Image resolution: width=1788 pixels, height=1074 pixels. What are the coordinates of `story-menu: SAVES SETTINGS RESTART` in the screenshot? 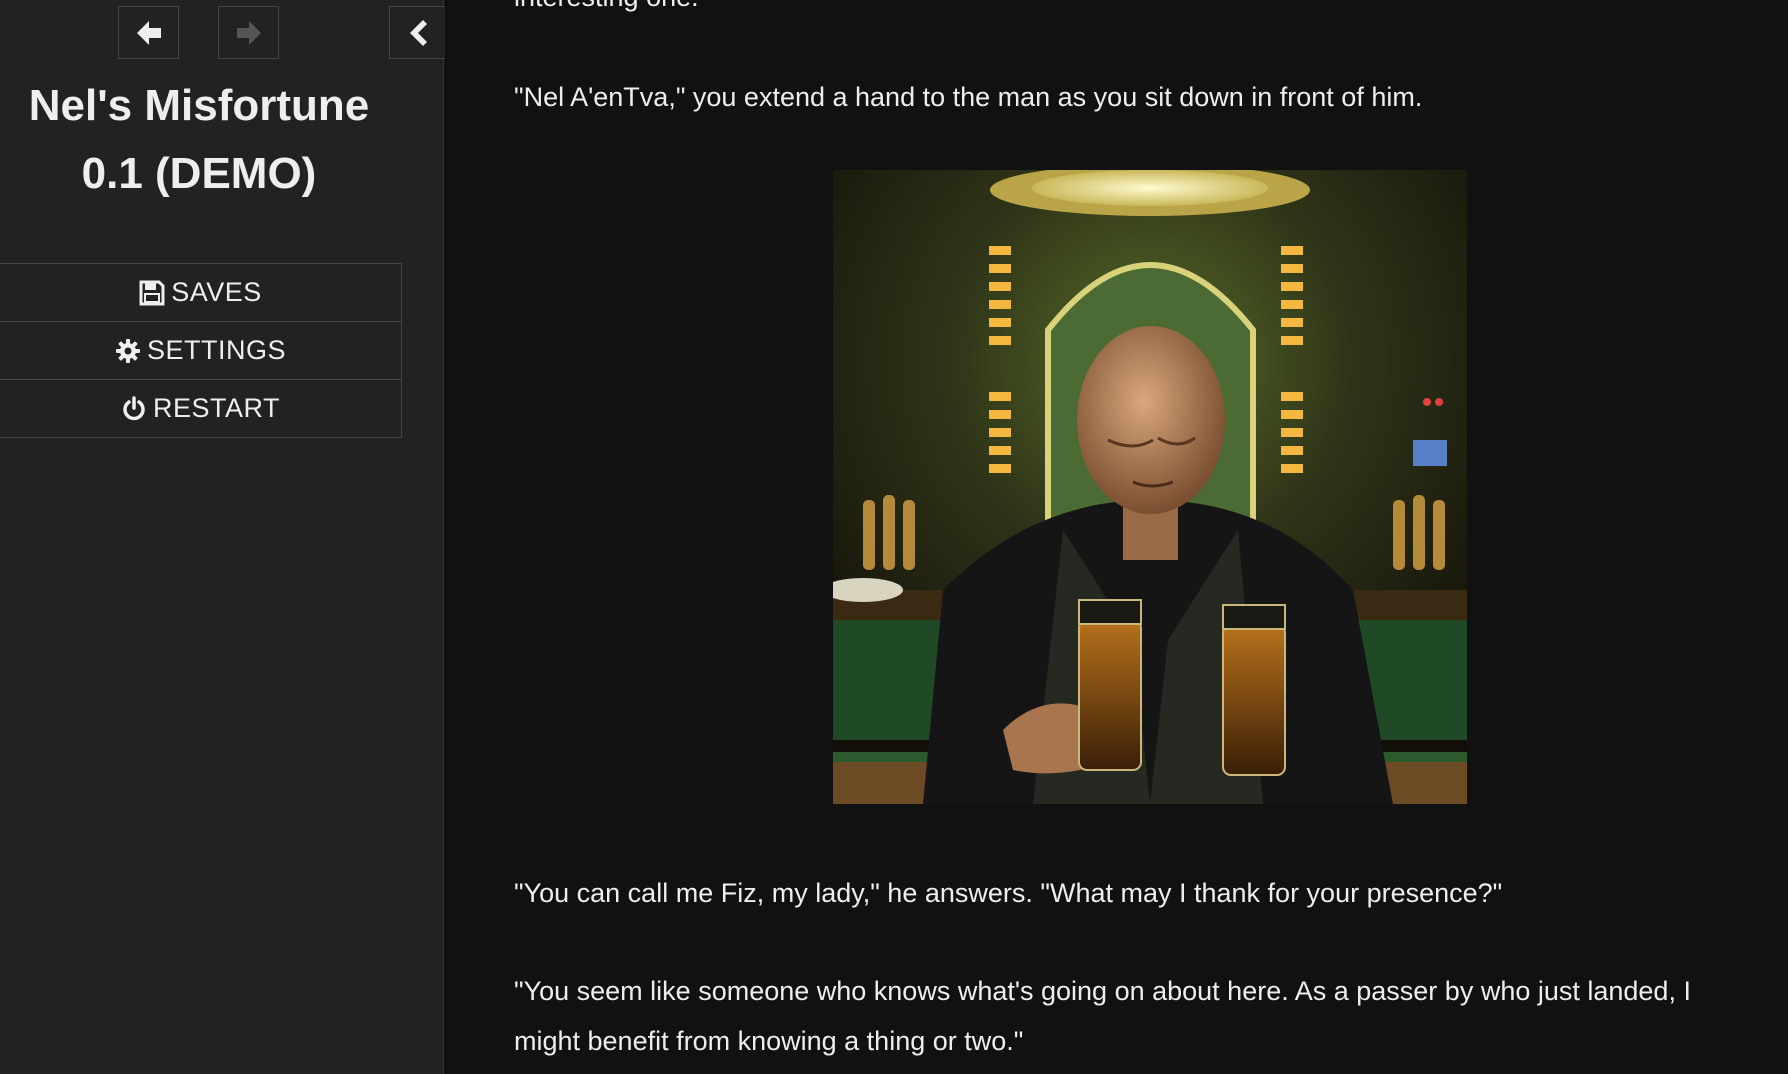 It's located at (201, 350).